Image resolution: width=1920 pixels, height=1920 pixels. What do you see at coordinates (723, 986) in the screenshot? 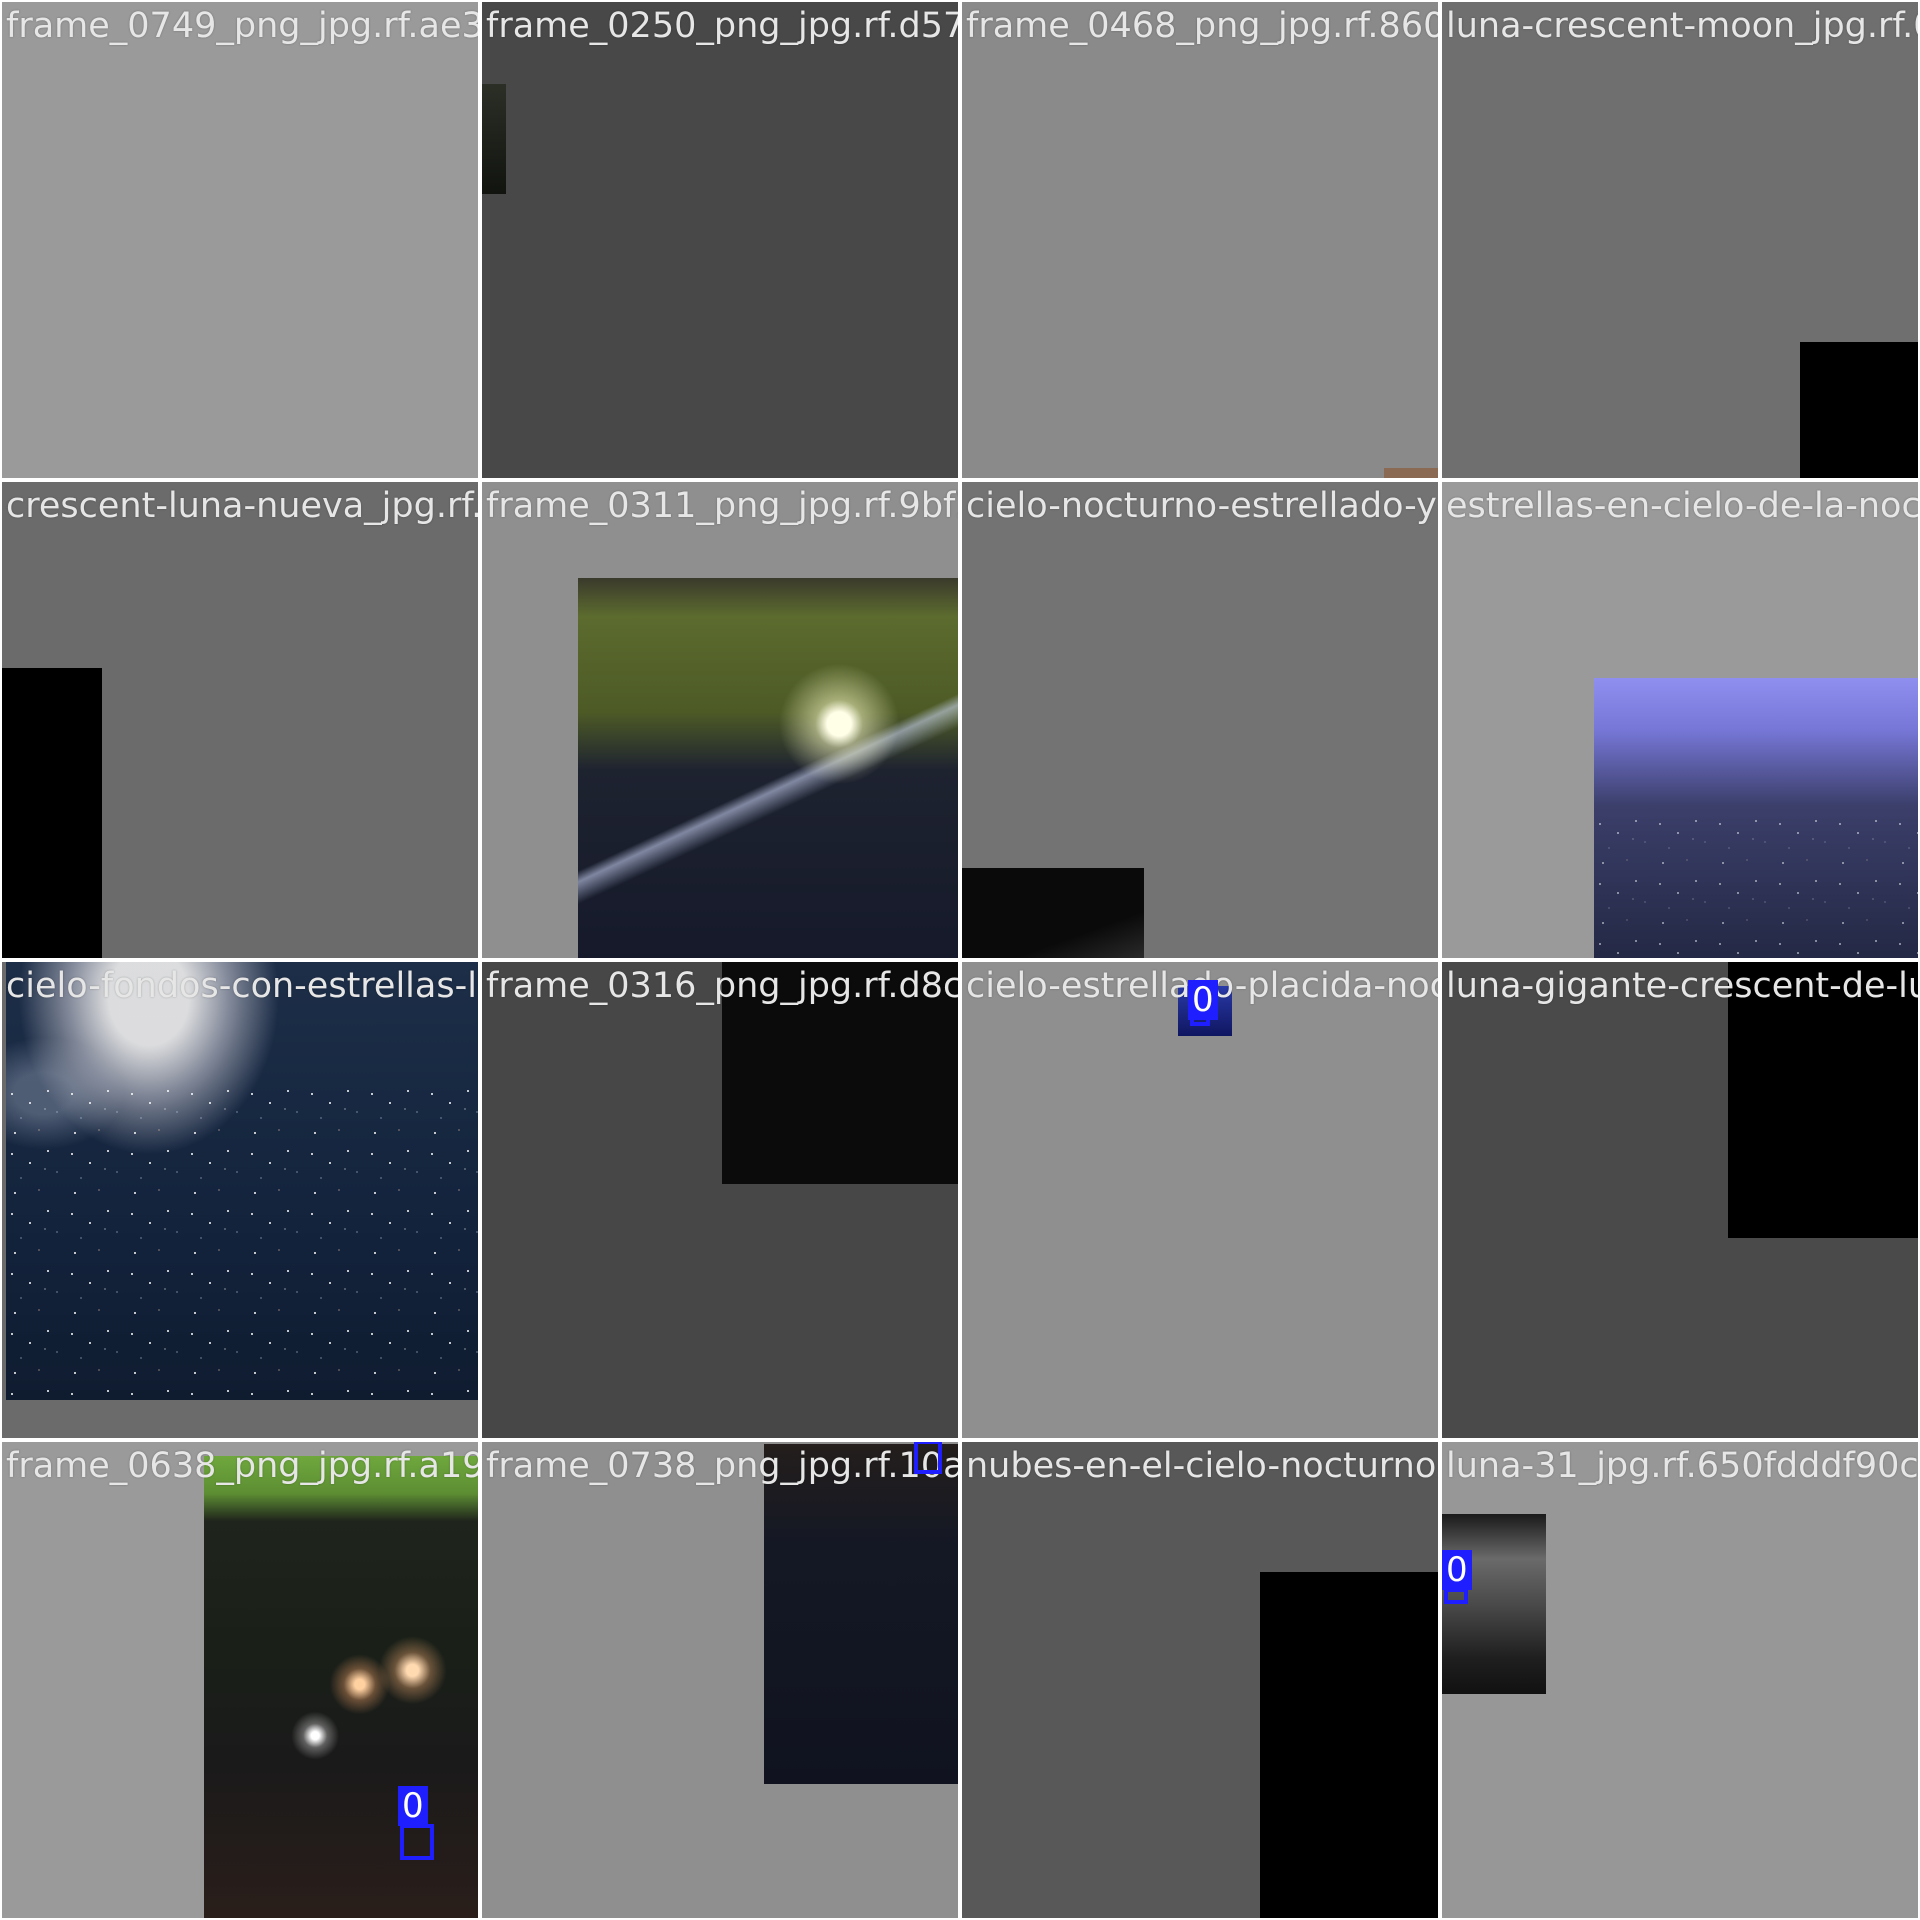
I see `tile-filename-label: frame_0316_png_jpg.rf.d8c7da812a5384f334` at bounding box center [723, 986].